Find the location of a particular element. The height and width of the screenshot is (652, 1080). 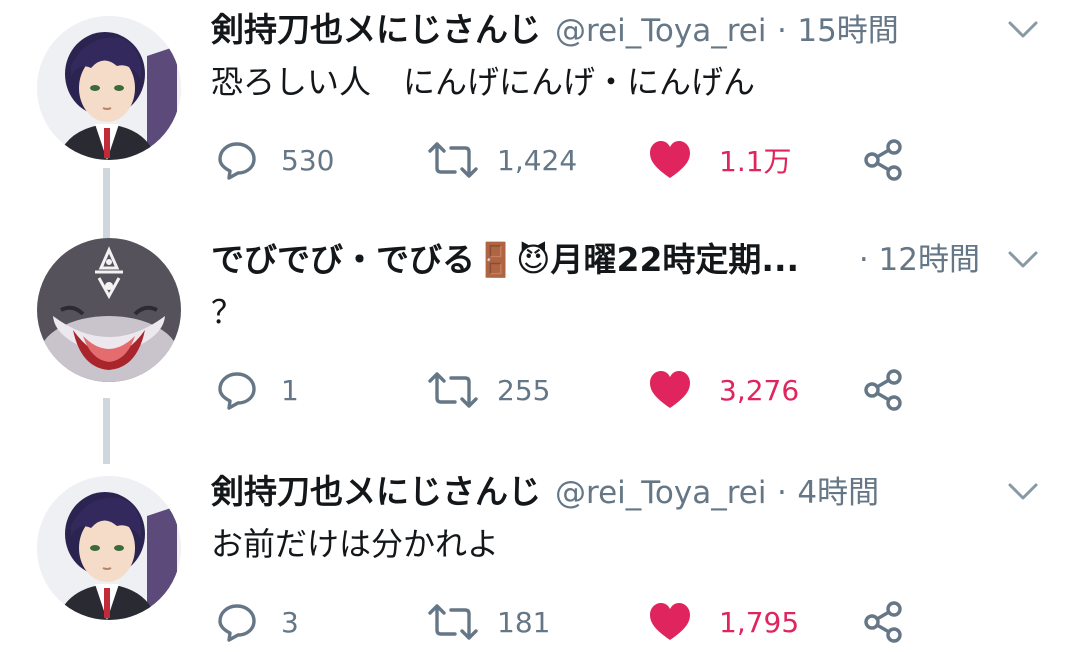

retweet-button: 255 is located at coordinates (488, 390).